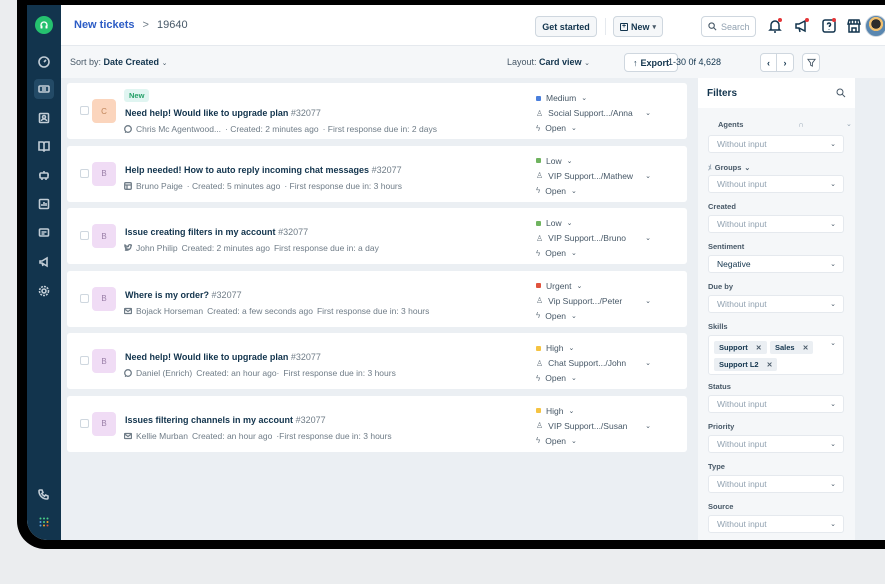  I want to click on sentiment-select: Negative ⌄, so click(776, 264).